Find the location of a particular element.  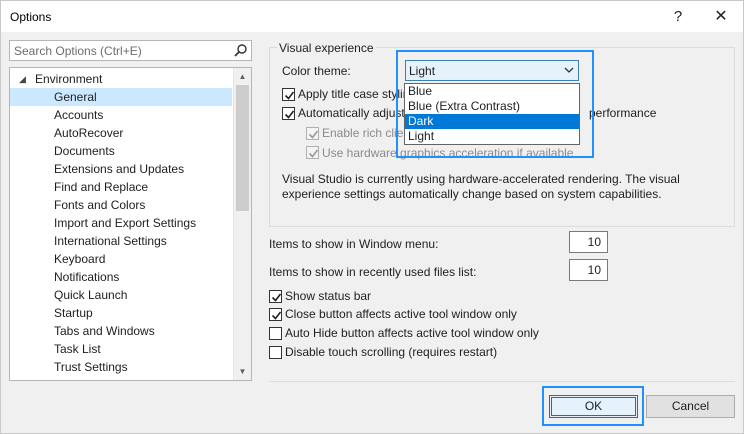

tree-item-label: Fonts and Colors is located at coordinates (100, 205).